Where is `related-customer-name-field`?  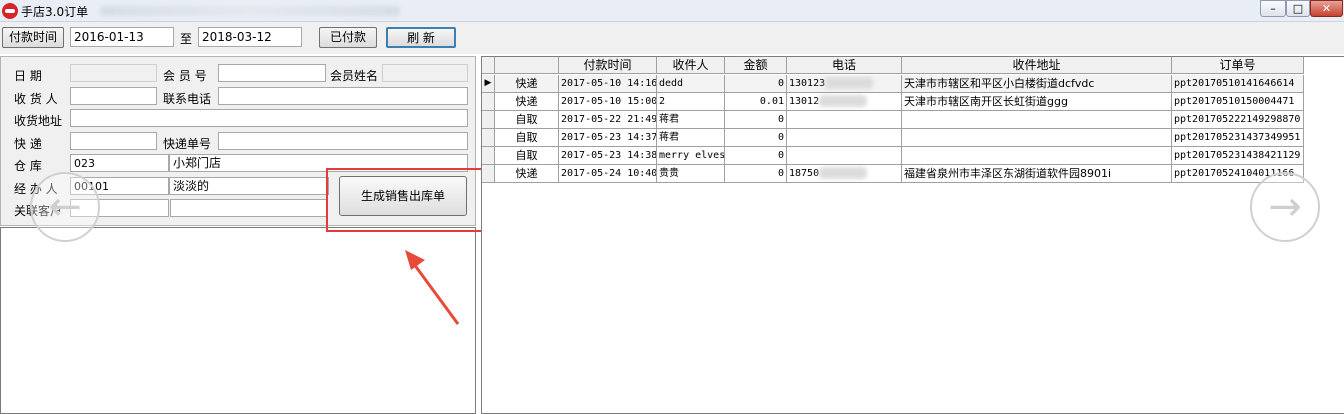
related-customer-name-field is located at coordinates (249, 208).